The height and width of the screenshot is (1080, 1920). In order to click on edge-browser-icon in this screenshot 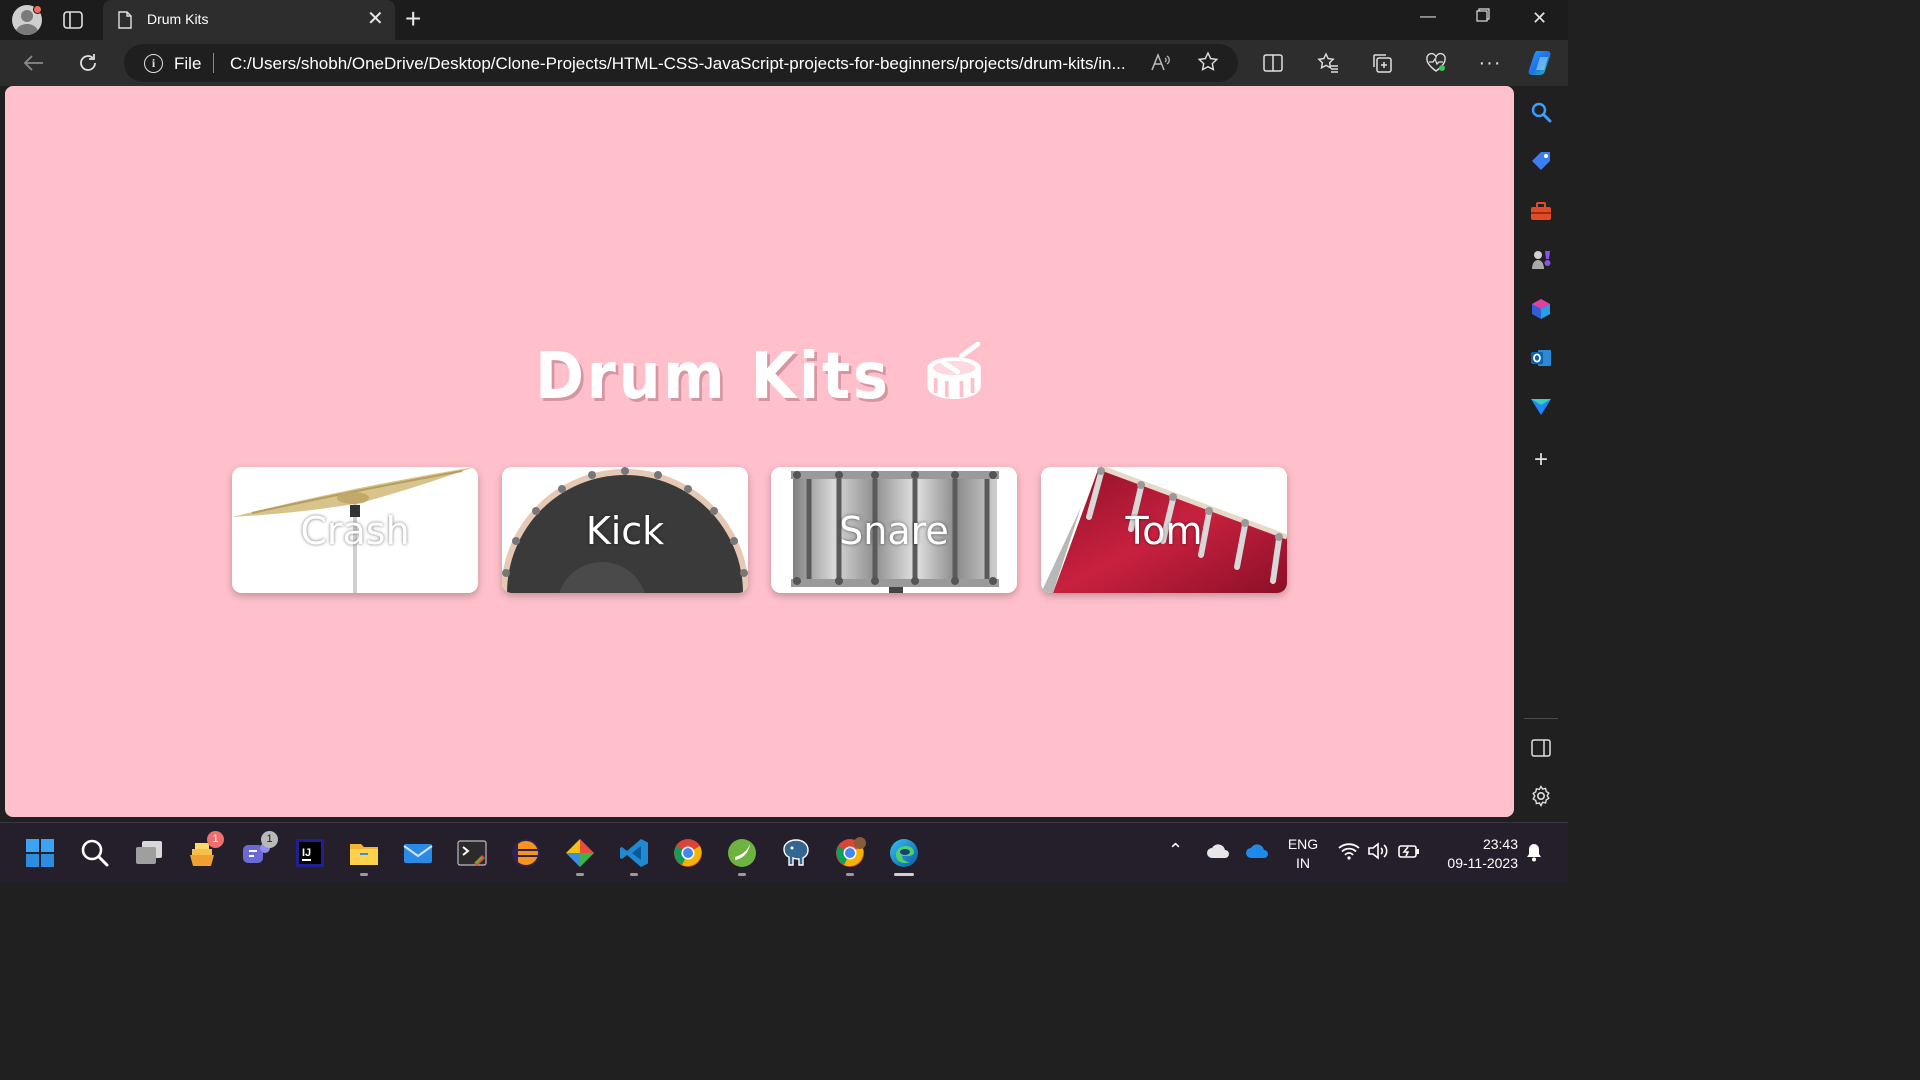, I will do `click(904, 853)`.